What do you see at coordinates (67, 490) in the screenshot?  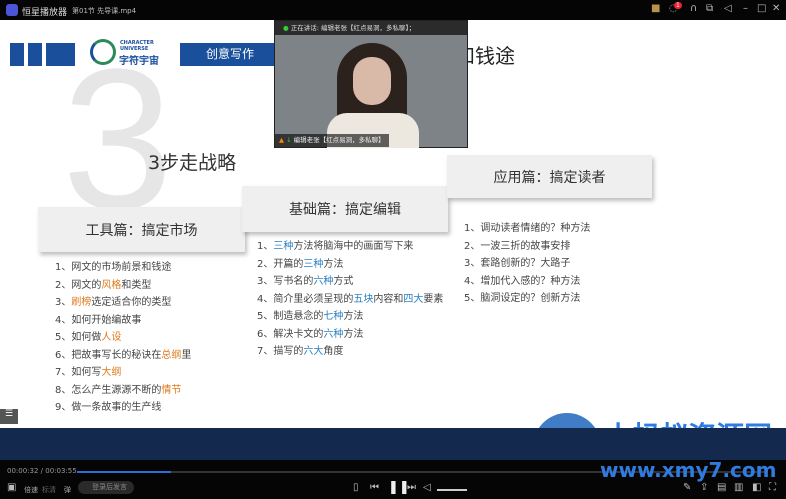 I see `danmaku-toggle: 弹` at bounding box center [67, 490].